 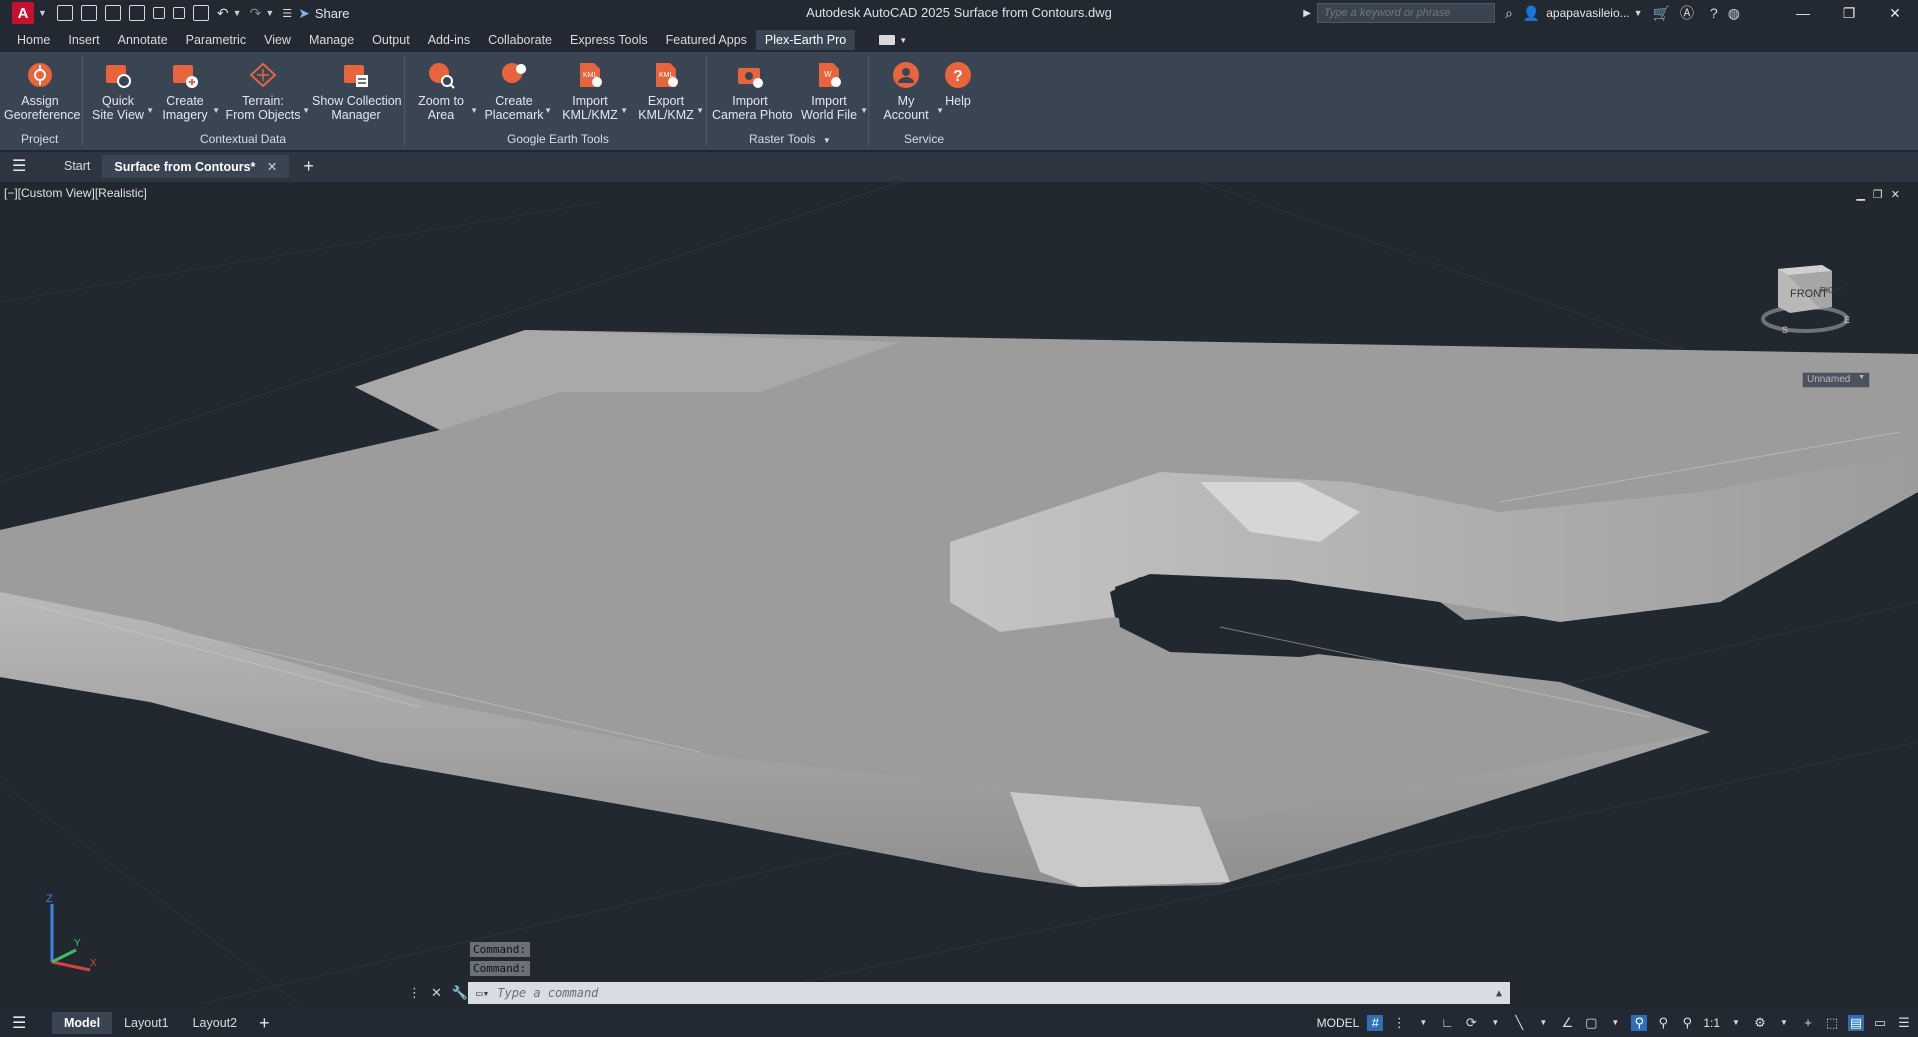 What do you see at coordinates (1805, 297) in the screenshot?
I see `viewcube: FRONT RIGHT S E` at bounding box center [1805, 297].